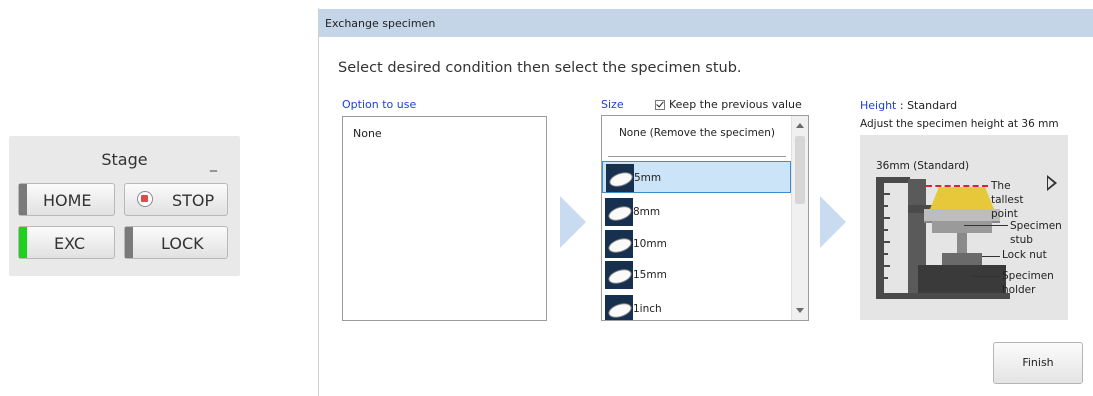 This screenshot has width=1093, height=396. Describe the element at coordinates (696, 275) in the screenshot. I see `size-item-15mm: 15mm` at that location.